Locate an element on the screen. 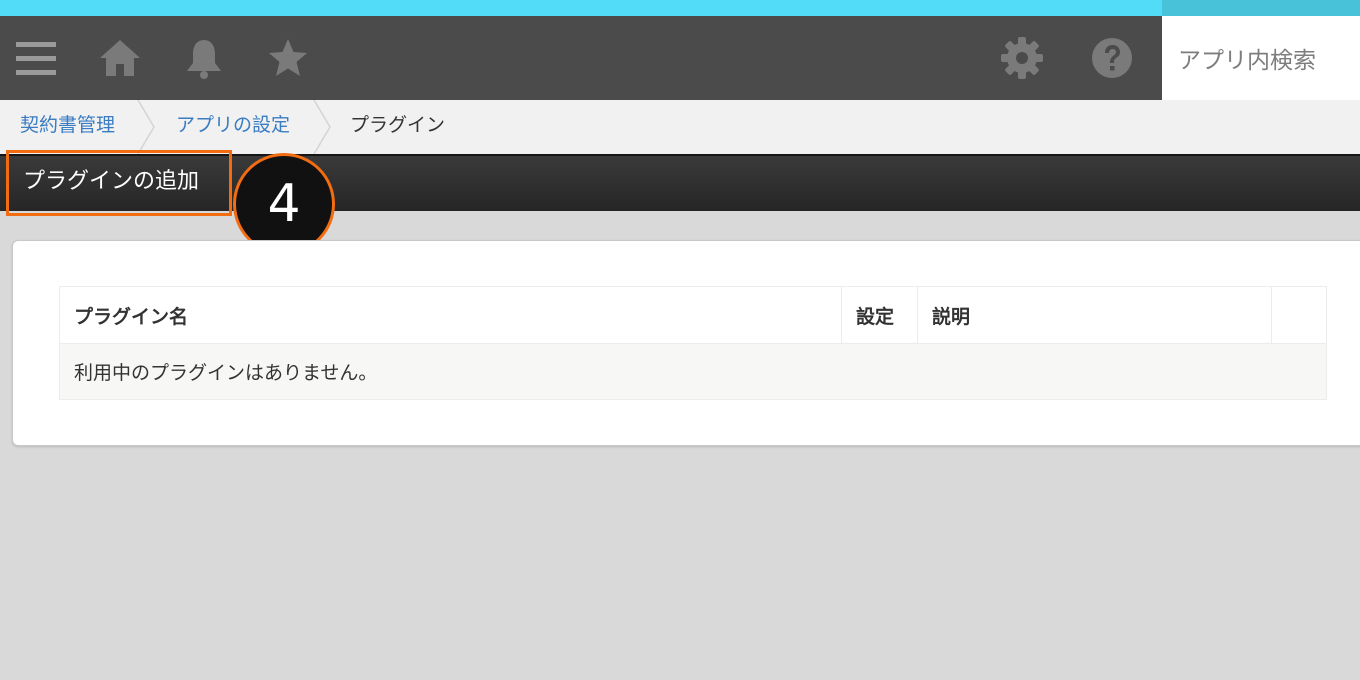 The image size is (1360, 680). breadcrumb: 契約書管理 アプリの設定 プラグイン is located at coordinates (680, 127).